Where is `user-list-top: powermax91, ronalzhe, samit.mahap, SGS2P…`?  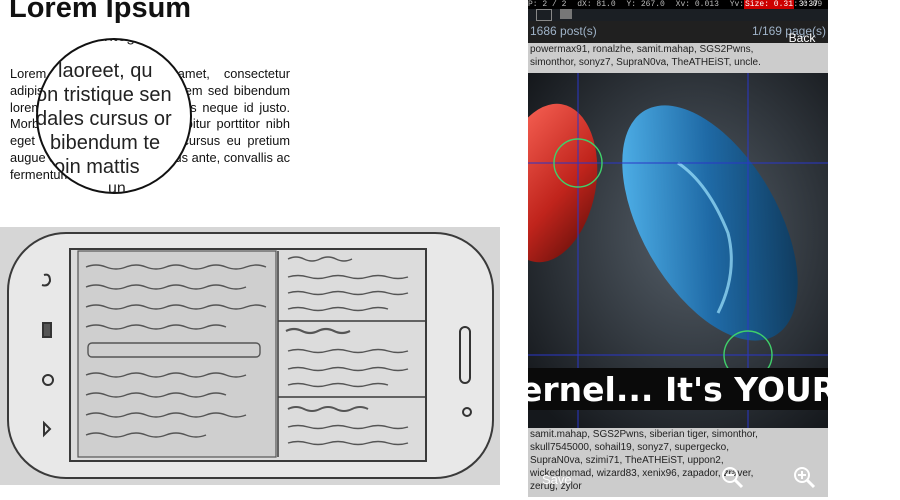 user-list-top: powermax91, ronalzhe, samit.mahap, SGS2P… is located at coordinates (678, 58).